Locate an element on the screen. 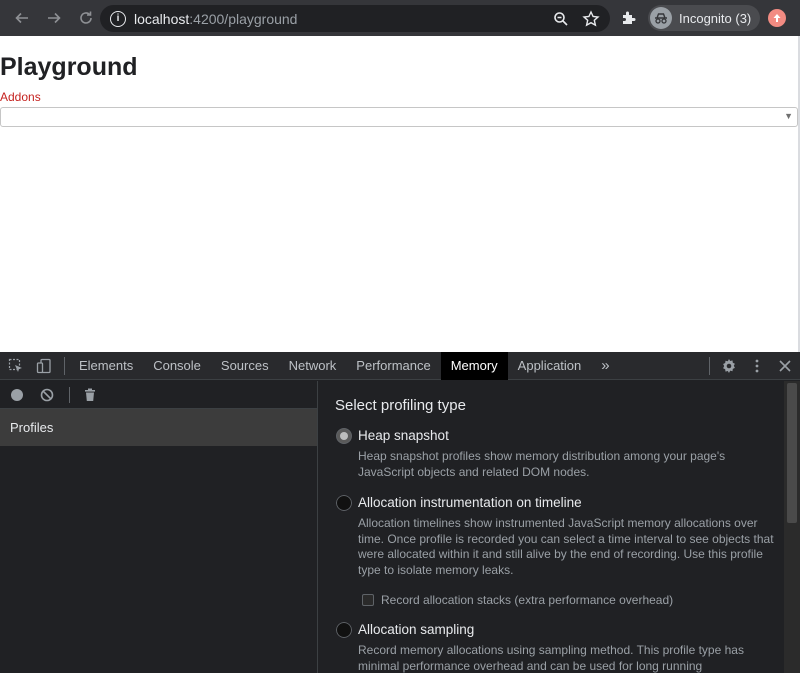  tab-memory: Memory is located at coordinates (474, 365).